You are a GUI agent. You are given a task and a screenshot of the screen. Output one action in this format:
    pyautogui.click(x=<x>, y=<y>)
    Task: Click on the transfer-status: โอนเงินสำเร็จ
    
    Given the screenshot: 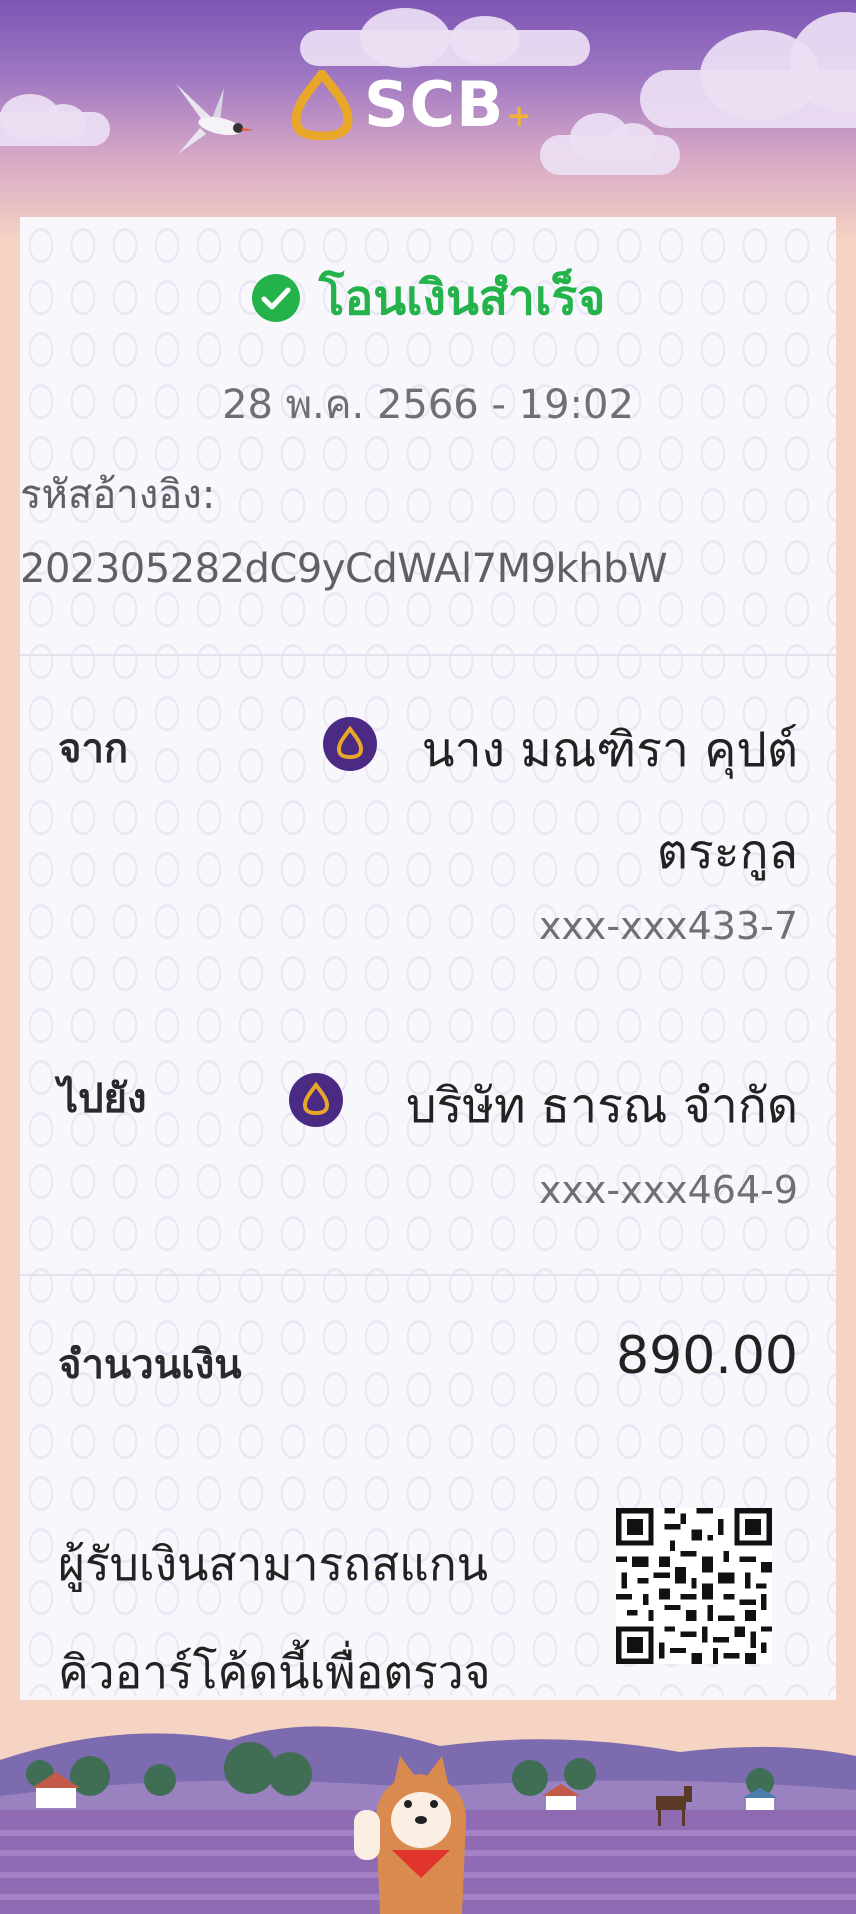 What is the action you would take?
    pyautogui.click(x=428, y=298)
    